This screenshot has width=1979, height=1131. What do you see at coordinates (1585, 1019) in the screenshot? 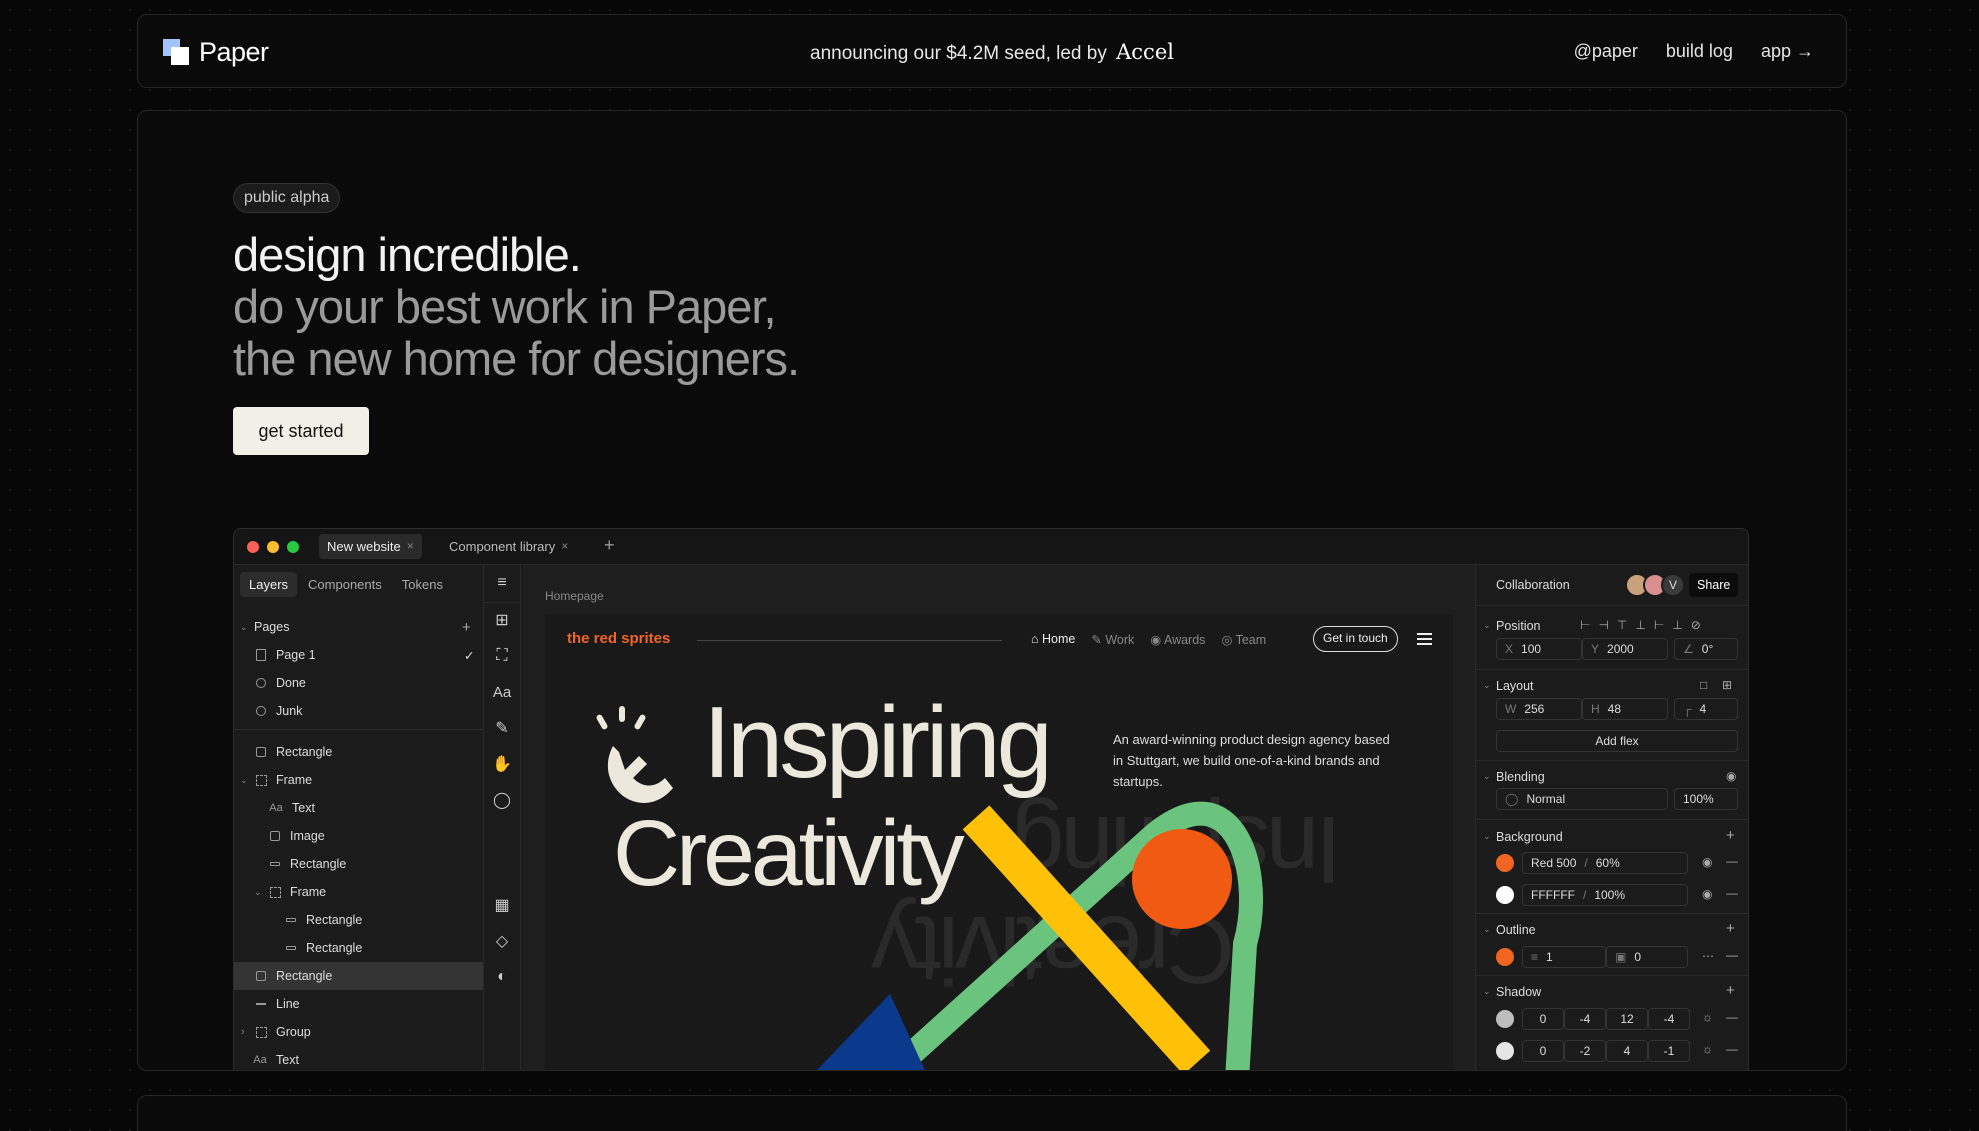
I see `shadow-y-field: -4` at bounding box center [1585, 1019].